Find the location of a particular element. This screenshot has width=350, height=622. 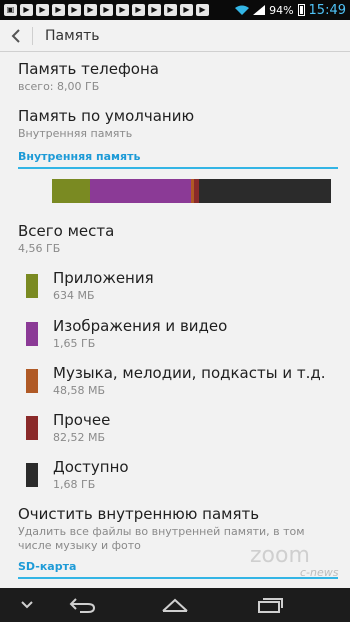

category-size: 1,65 ГБ is located at coordinates (74, 343).